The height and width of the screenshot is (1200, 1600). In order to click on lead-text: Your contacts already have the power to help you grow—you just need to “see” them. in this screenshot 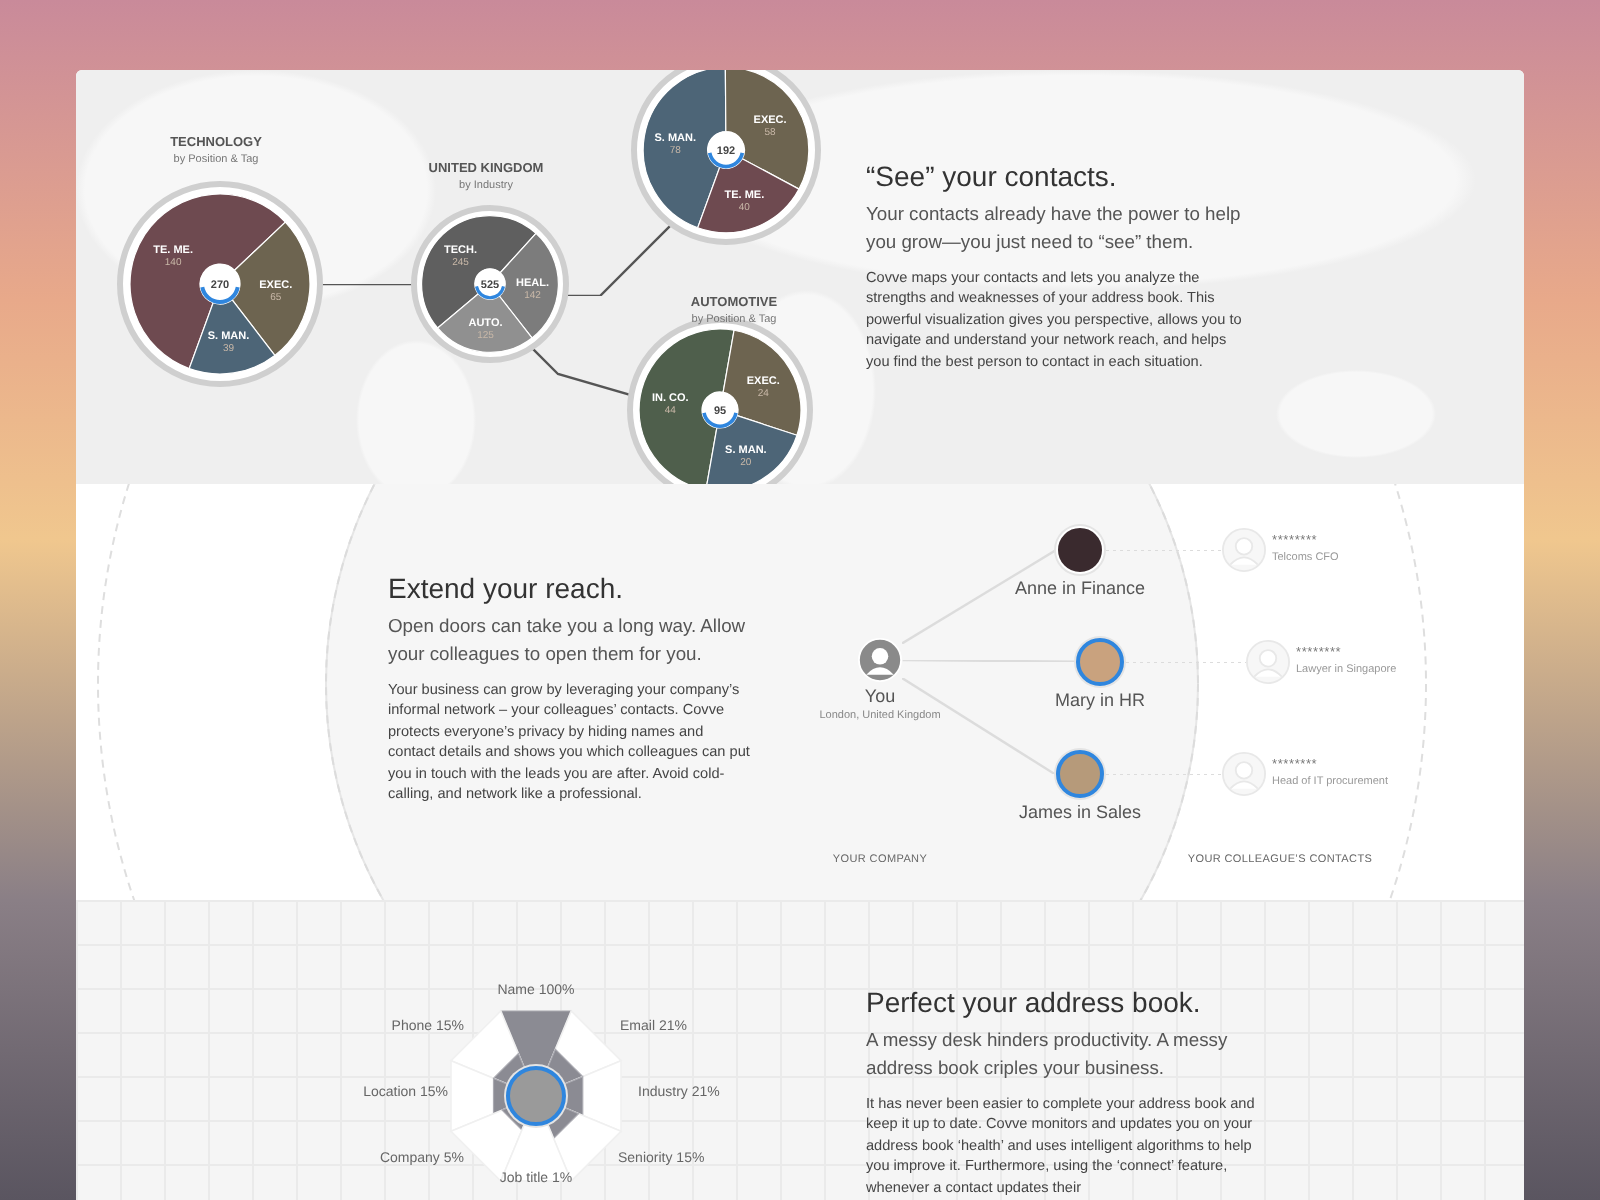, I will do `click(1054, 228)`.